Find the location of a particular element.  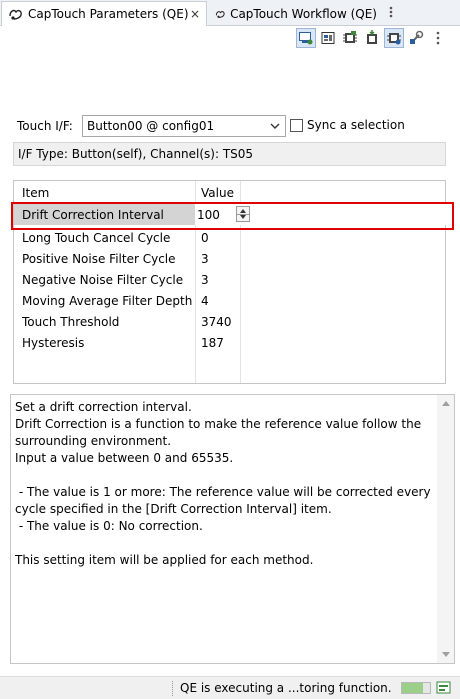

sync-selection-label: Sync a selection is located at coordinates (356, 125).